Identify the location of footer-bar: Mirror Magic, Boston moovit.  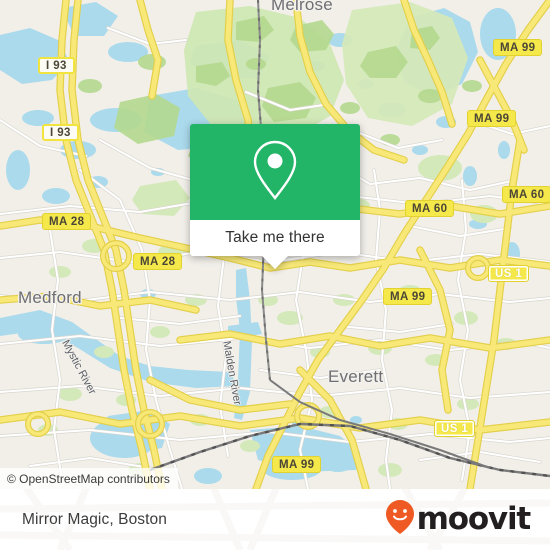
(275, 519).